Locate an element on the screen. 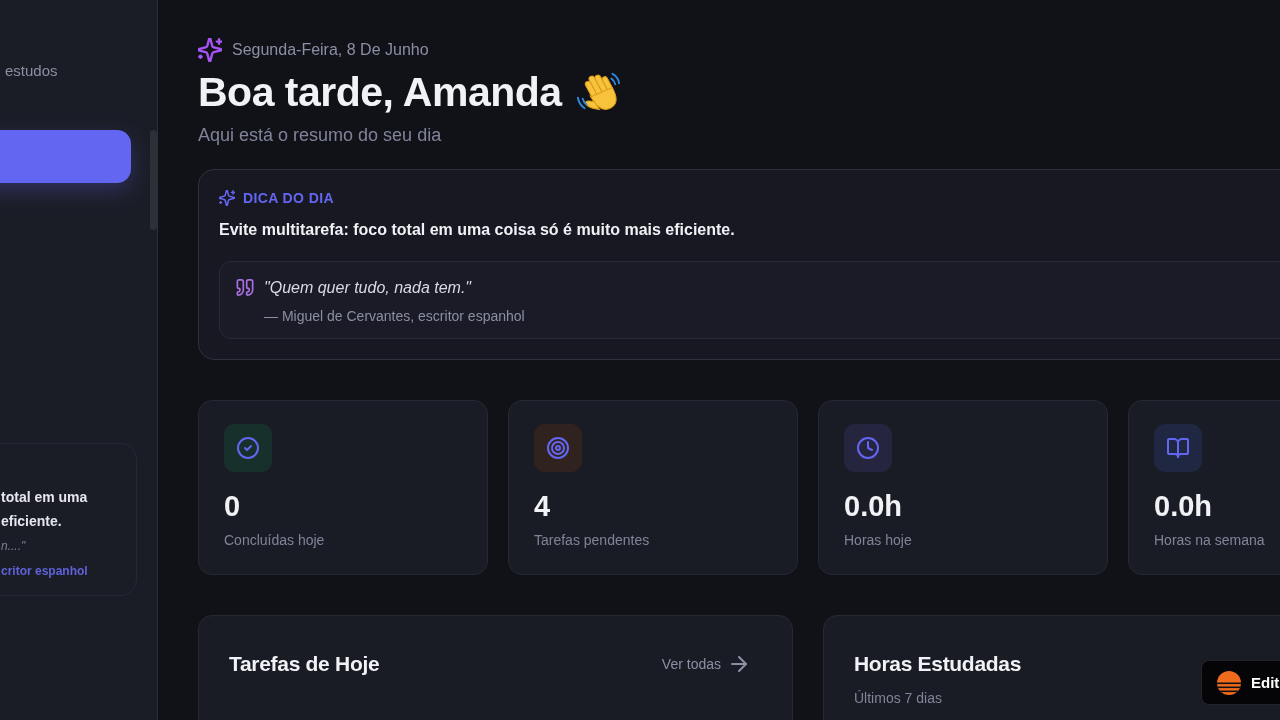 The width and height of the screenshot is (1280, 720). stat-label: Concluídas hoje is located at coordinates (275, 540).